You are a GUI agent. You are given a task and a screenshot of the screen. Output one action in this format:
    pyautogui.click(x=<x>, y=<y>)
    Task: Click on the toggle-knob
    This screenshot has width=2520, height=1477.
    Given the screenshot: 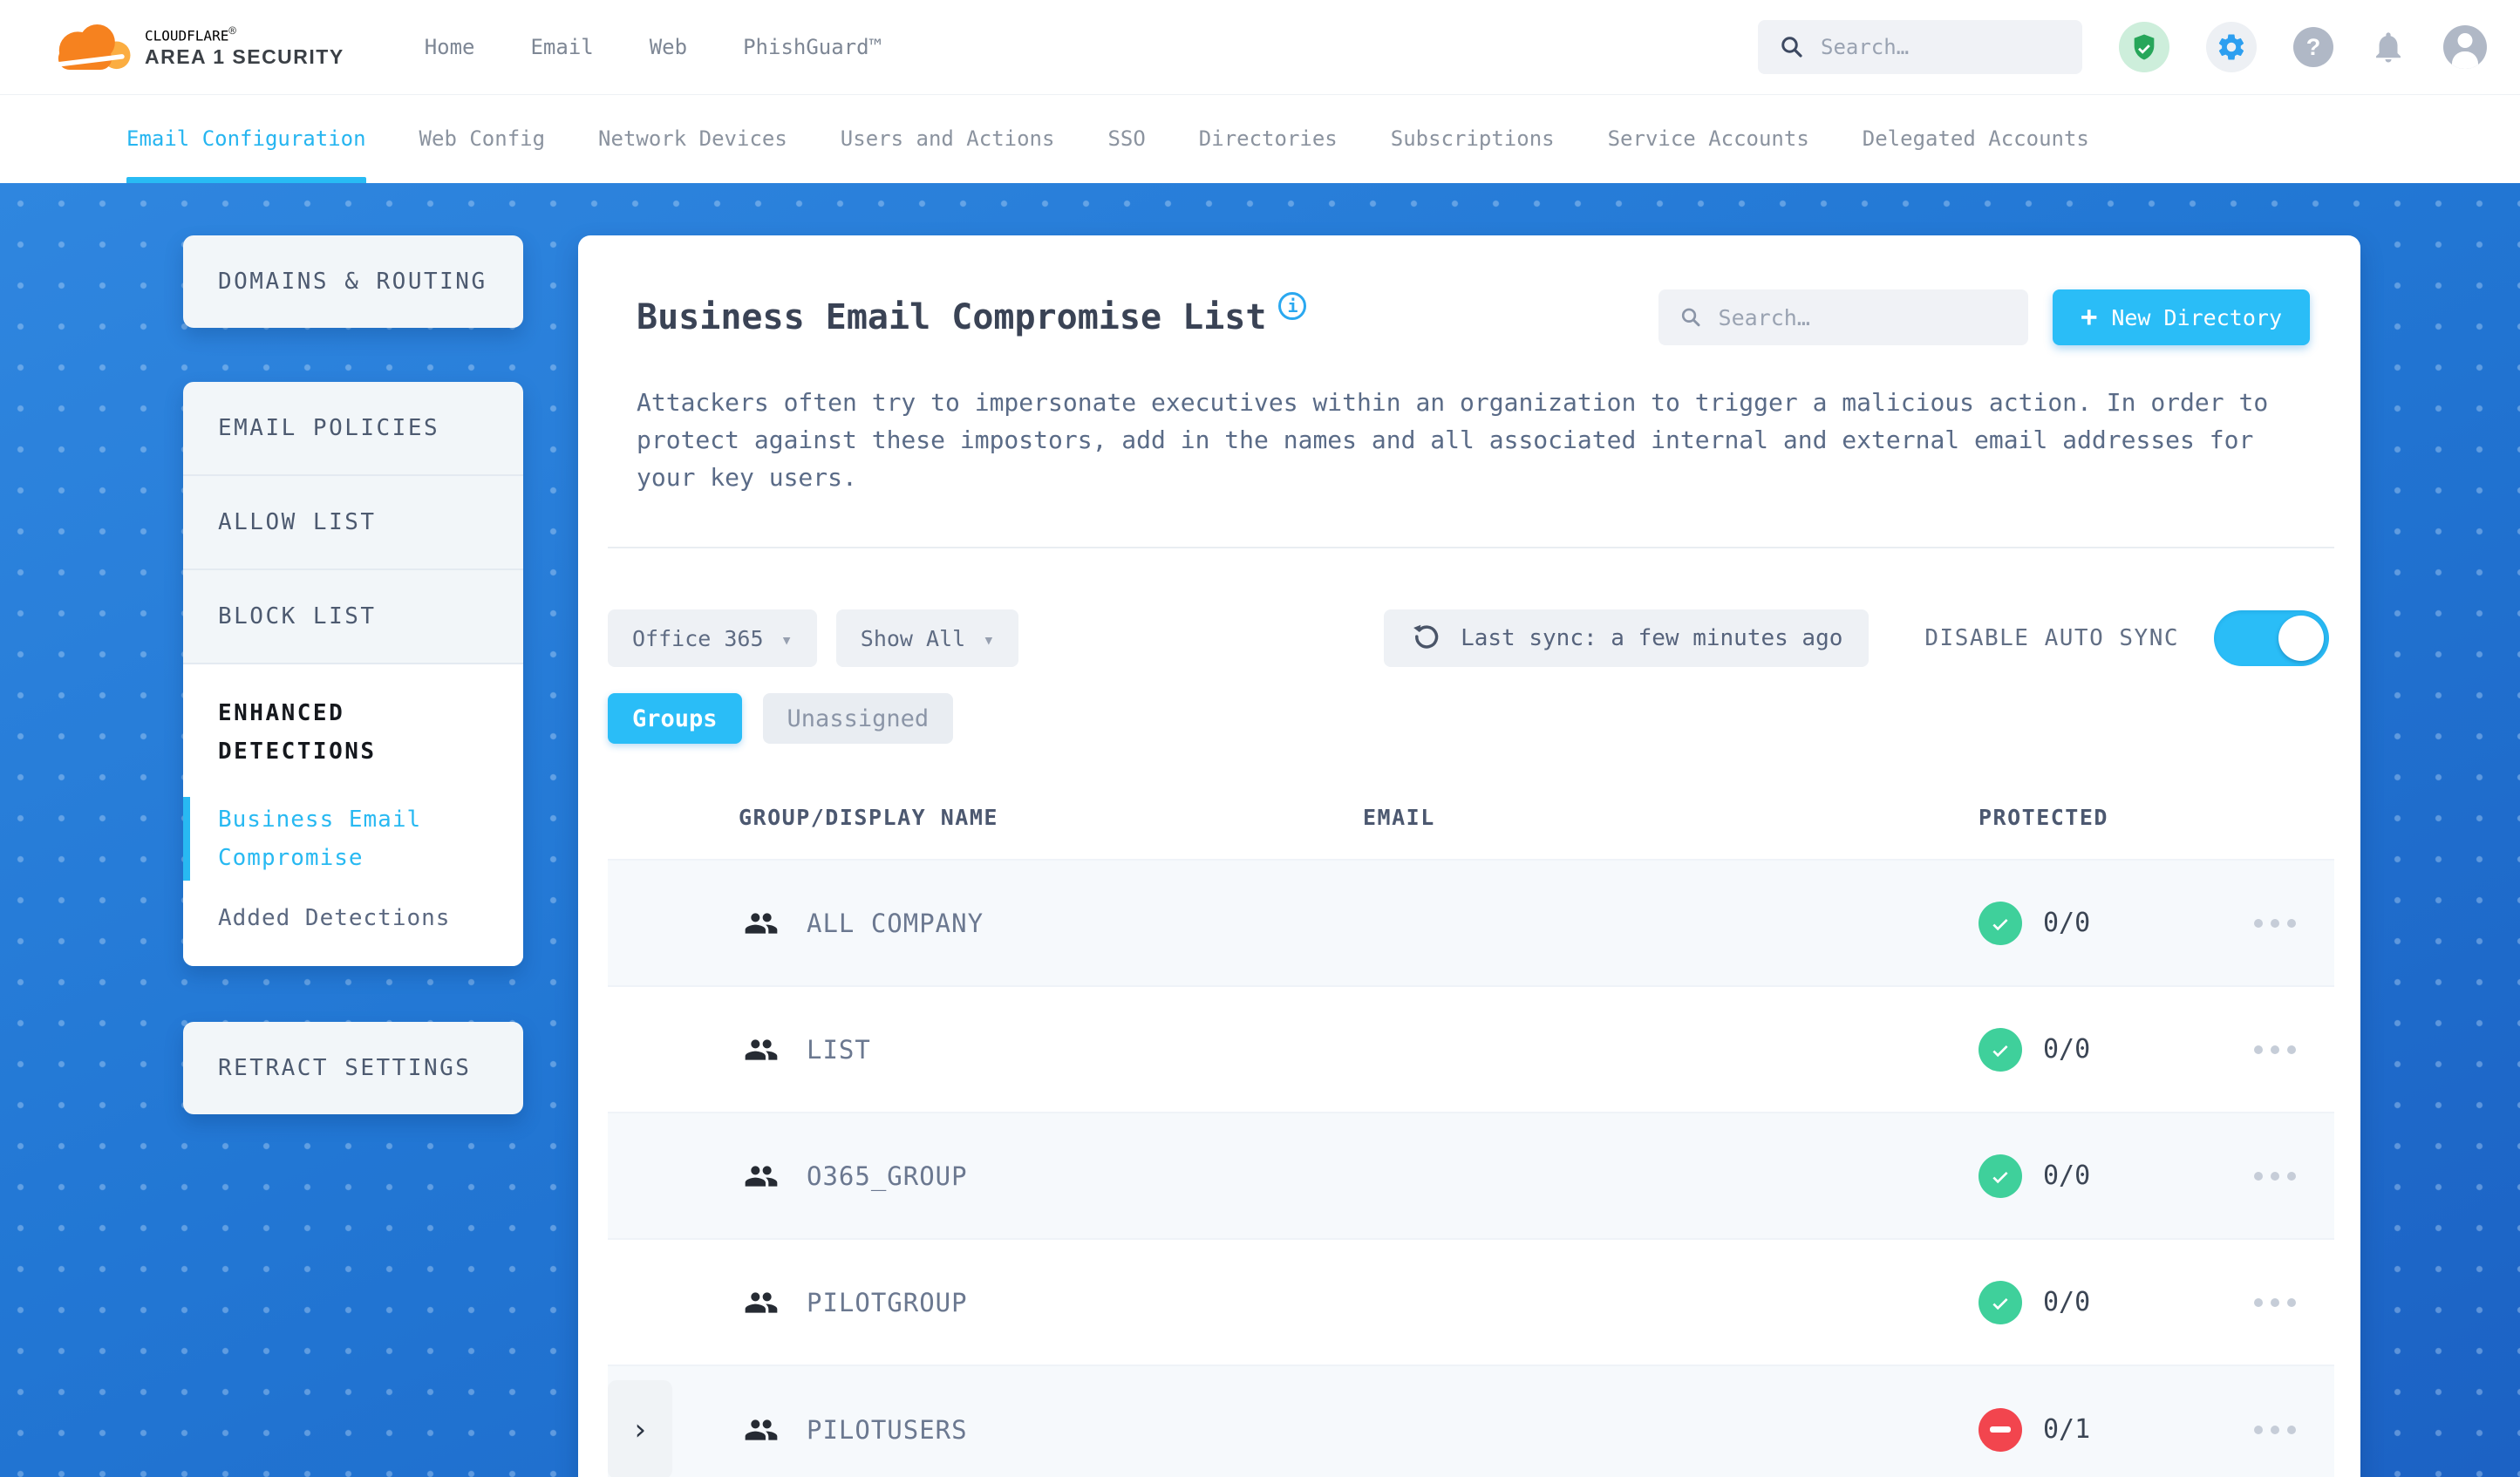 What is the action you would take?
    pyautogui.click(x=2301, y=638)
    